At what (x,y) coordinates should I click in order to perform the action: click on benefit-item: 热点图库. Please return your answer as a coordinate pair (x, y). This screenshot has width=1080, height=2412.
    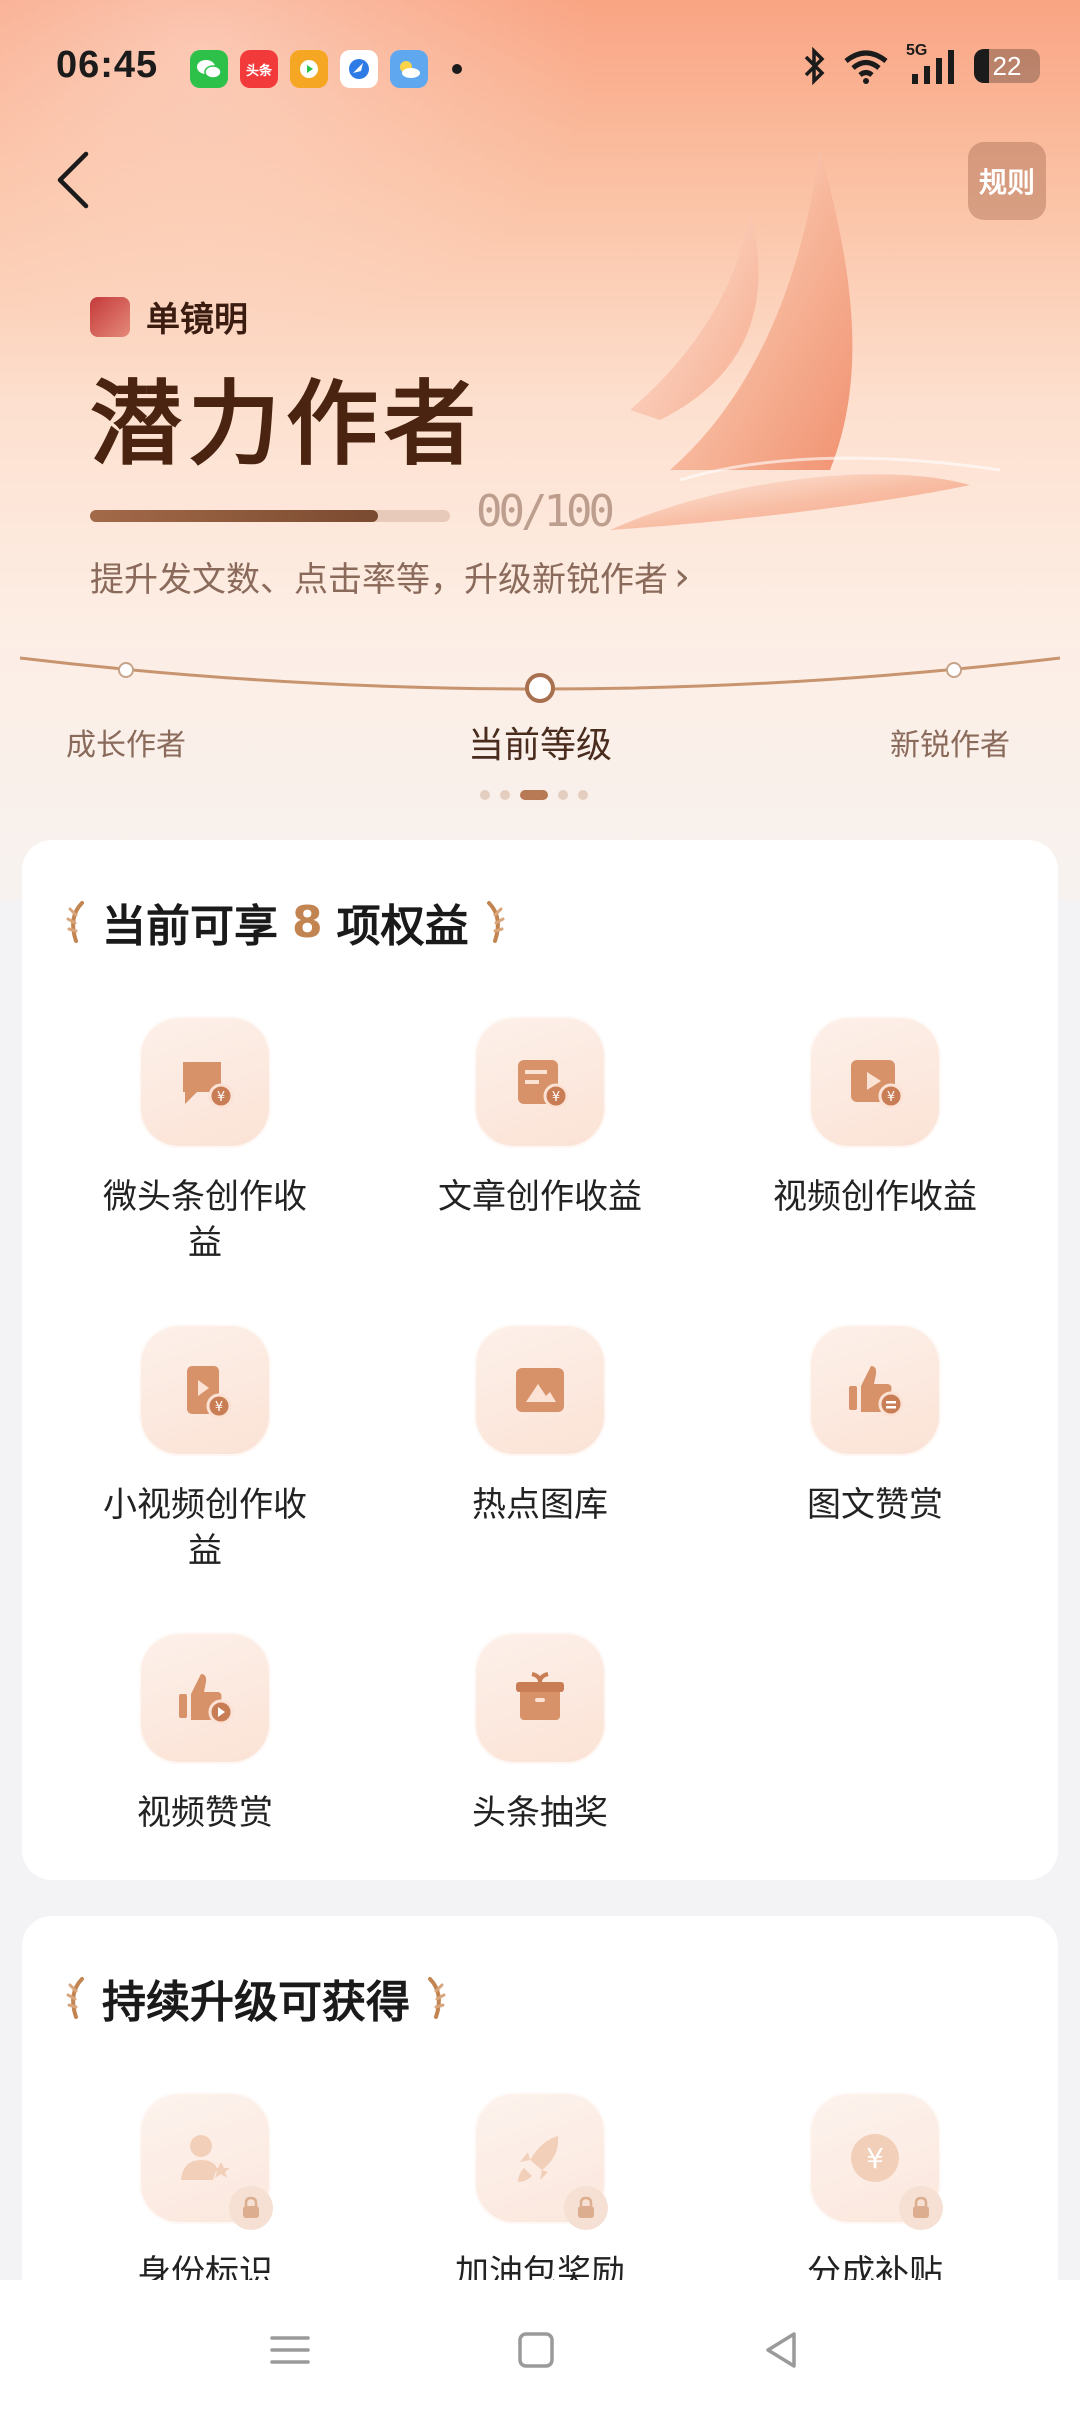
    Looking at the image, I should click on (540, 1426).